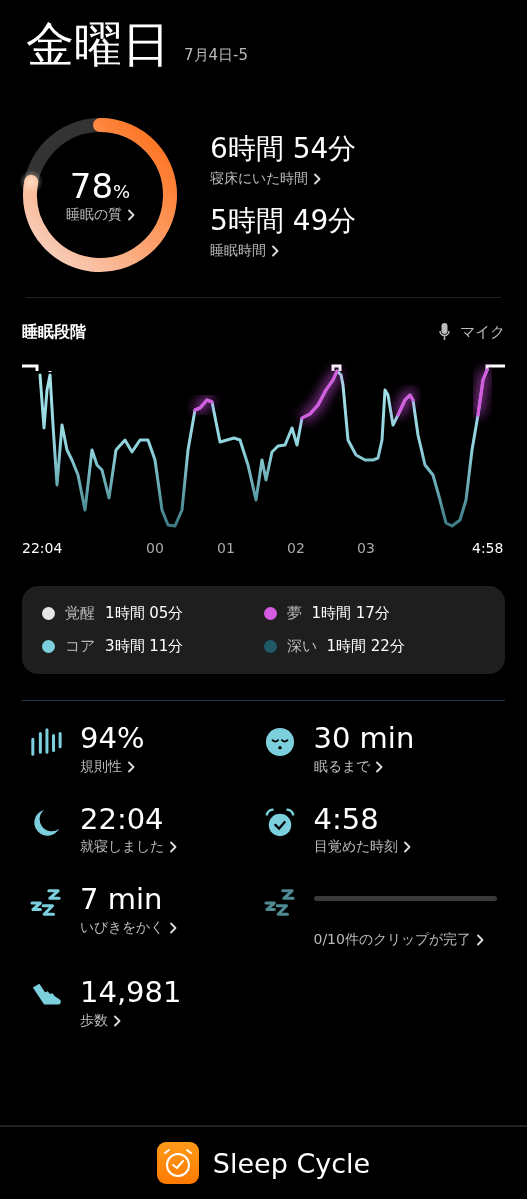  I want to click on stage-name: 深い, so click(301, 646).